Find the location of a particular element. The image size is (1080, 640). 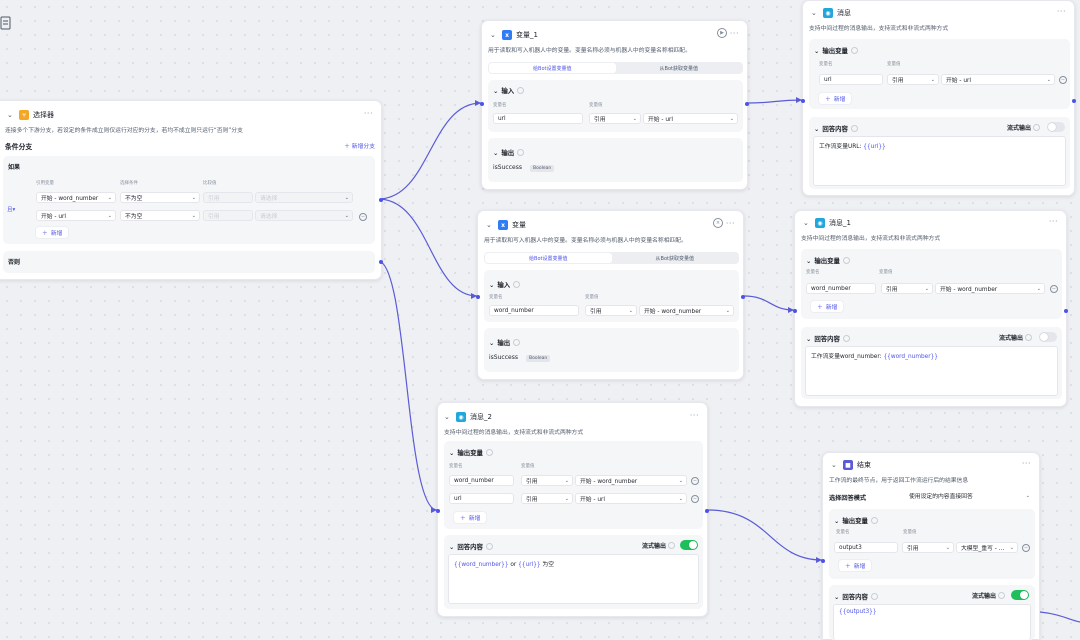

if-output-port is located at coordinates (381, 200).